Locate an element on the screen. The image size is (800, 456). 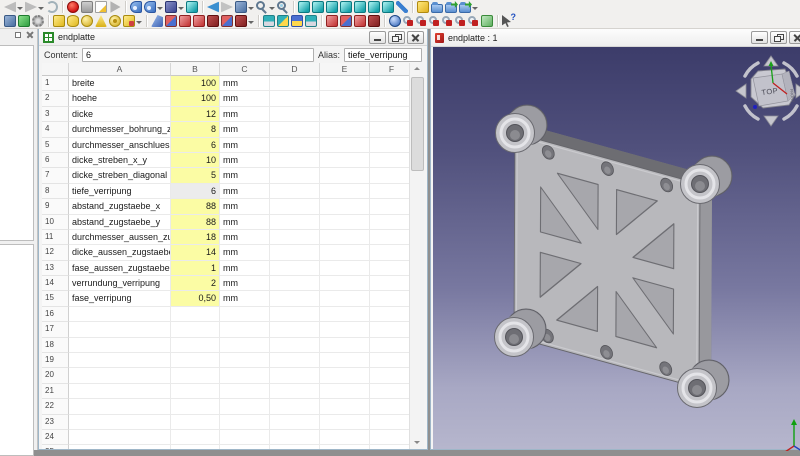
part-cone-icon is located at coordinates (101, 21).